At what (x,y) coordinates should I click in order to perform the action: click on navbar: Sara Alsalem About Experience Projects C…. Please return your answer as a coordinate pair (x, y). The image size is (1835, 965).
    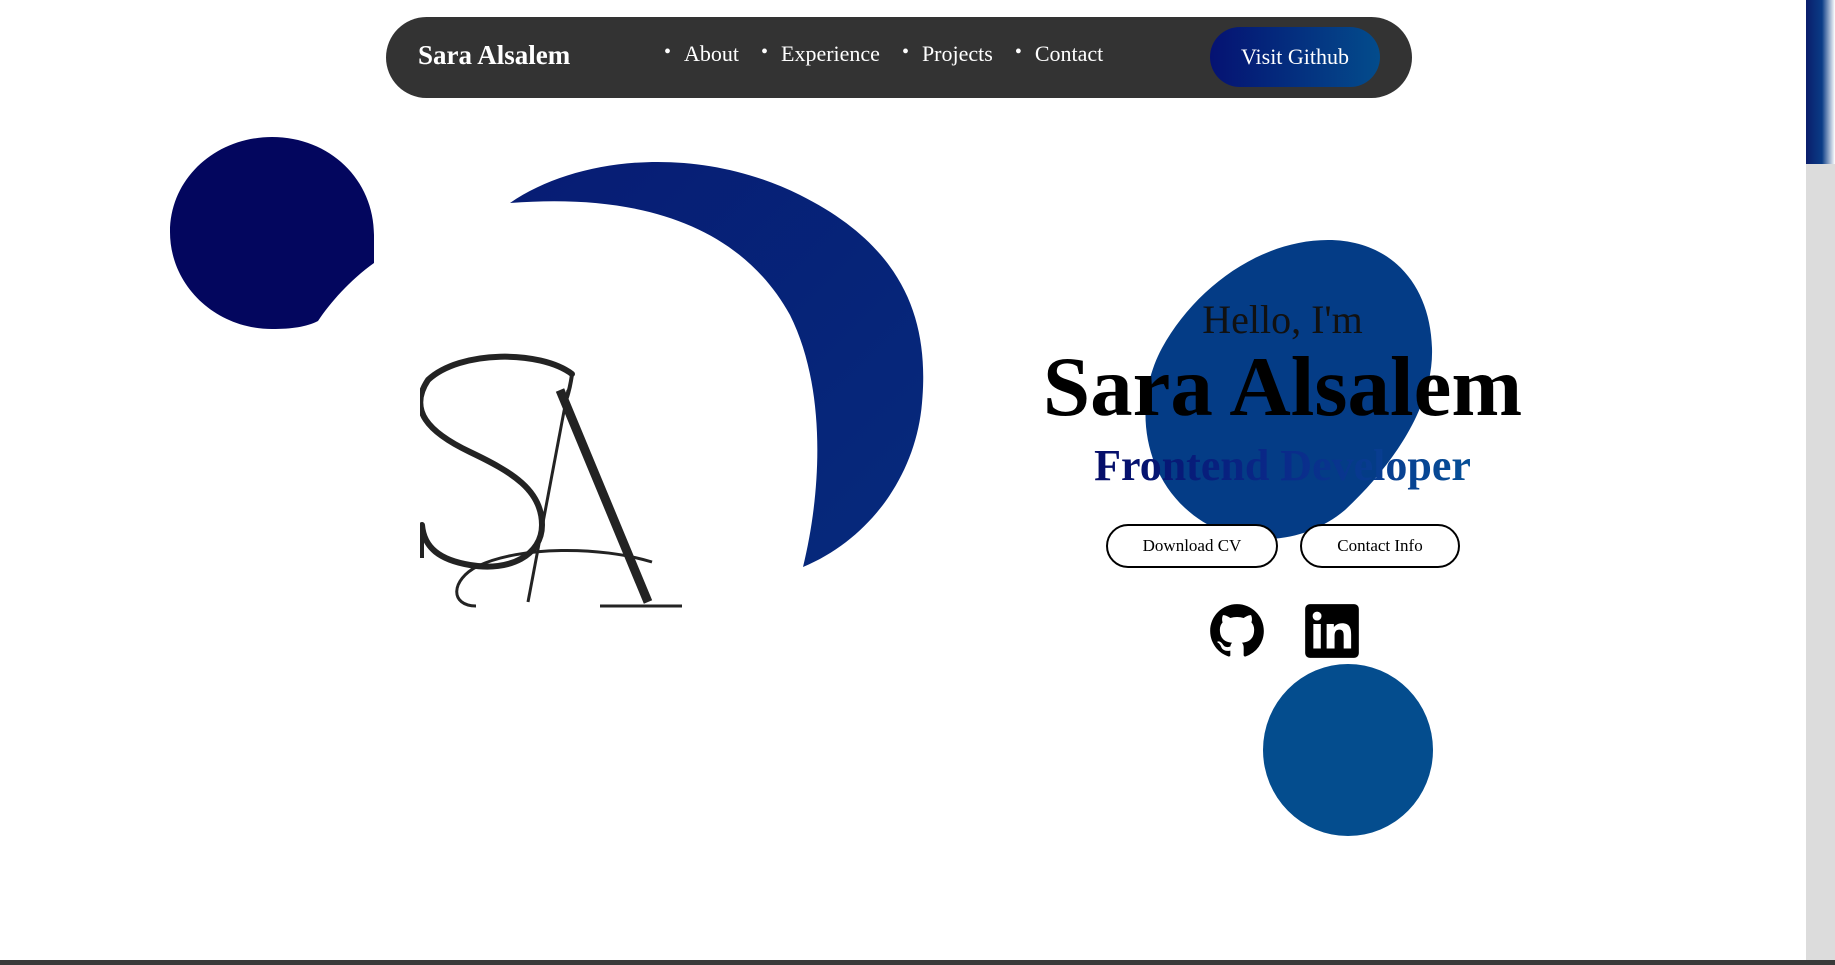
    Looking at the image, I should click on (899, 57).